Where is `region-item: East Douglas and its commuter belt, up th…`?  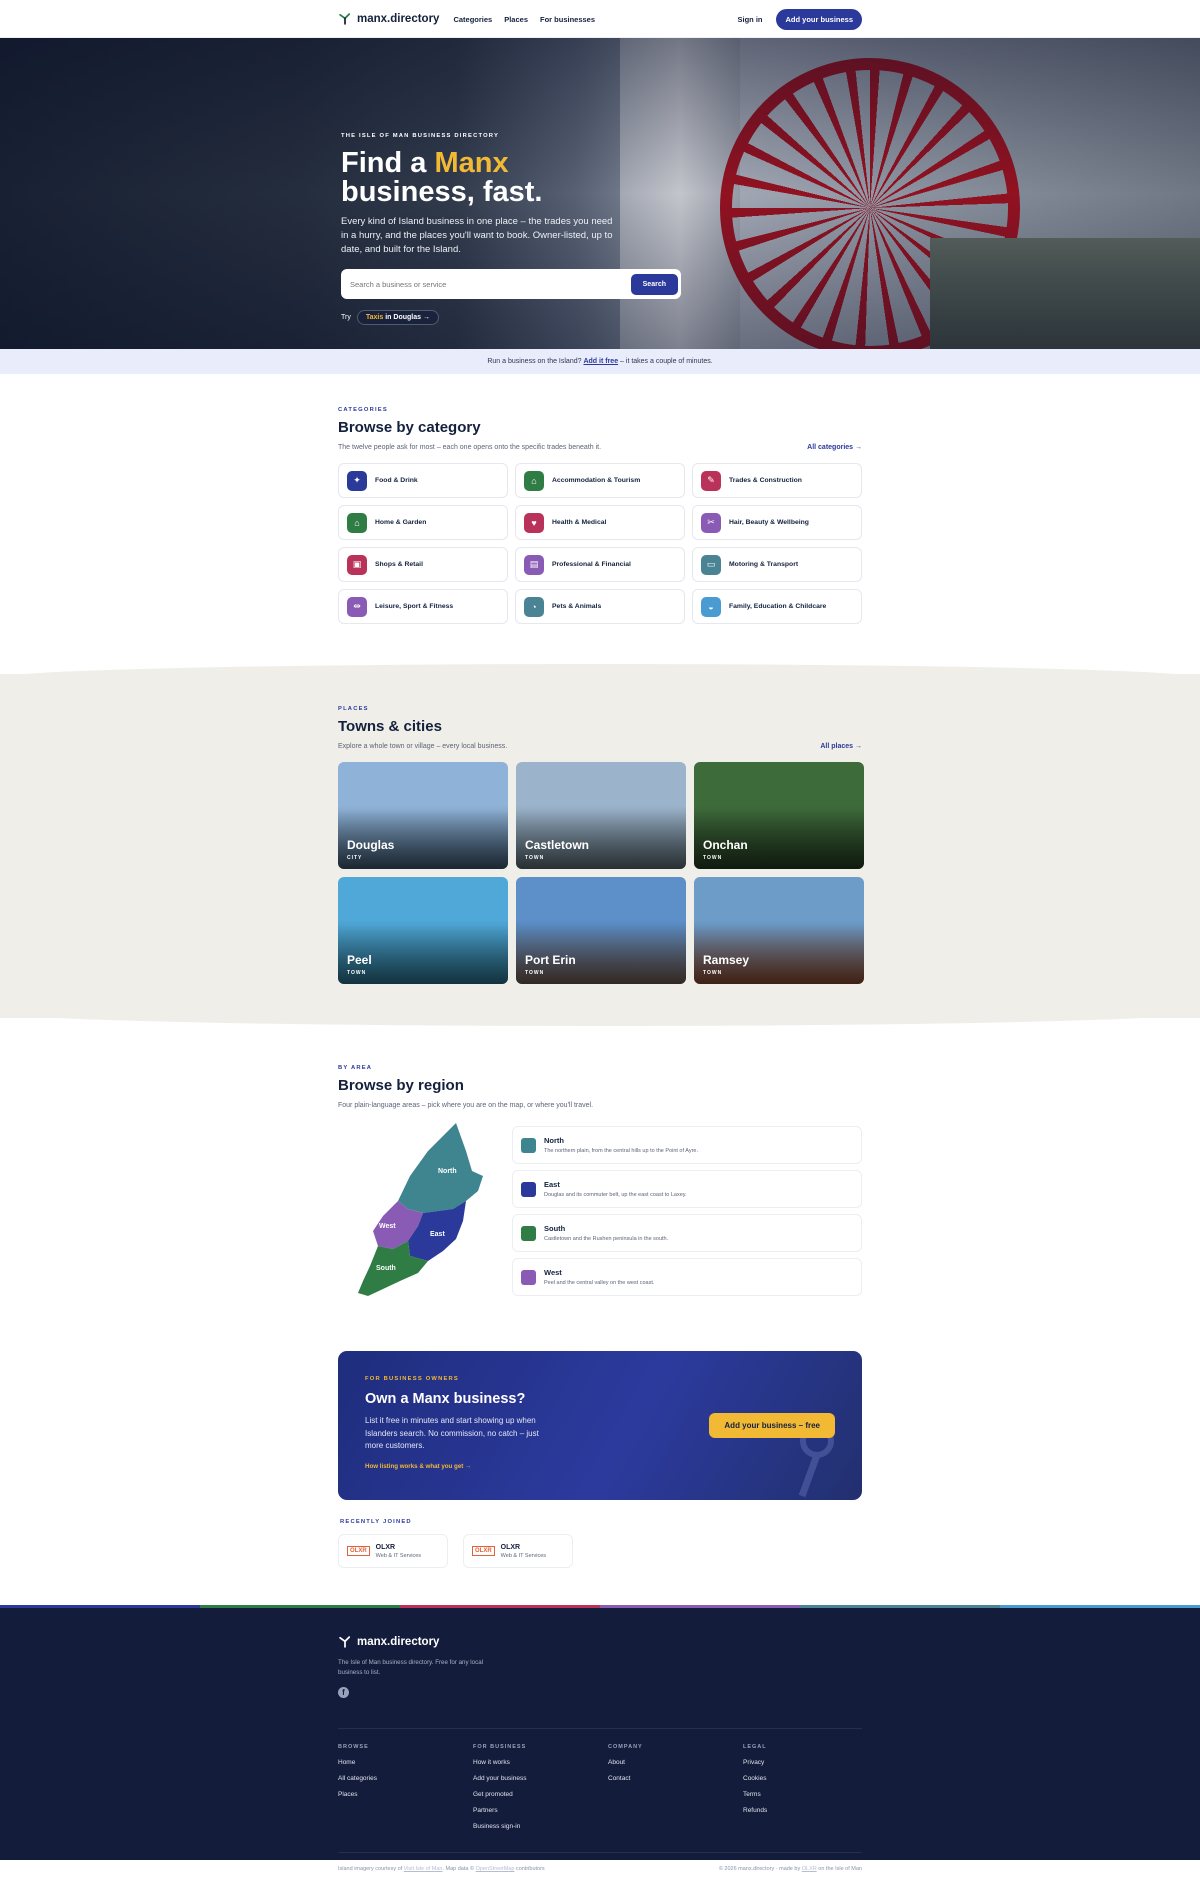
region-item: East Douglas and its commuter belt, up th… is located at coordinates (687, 1189).